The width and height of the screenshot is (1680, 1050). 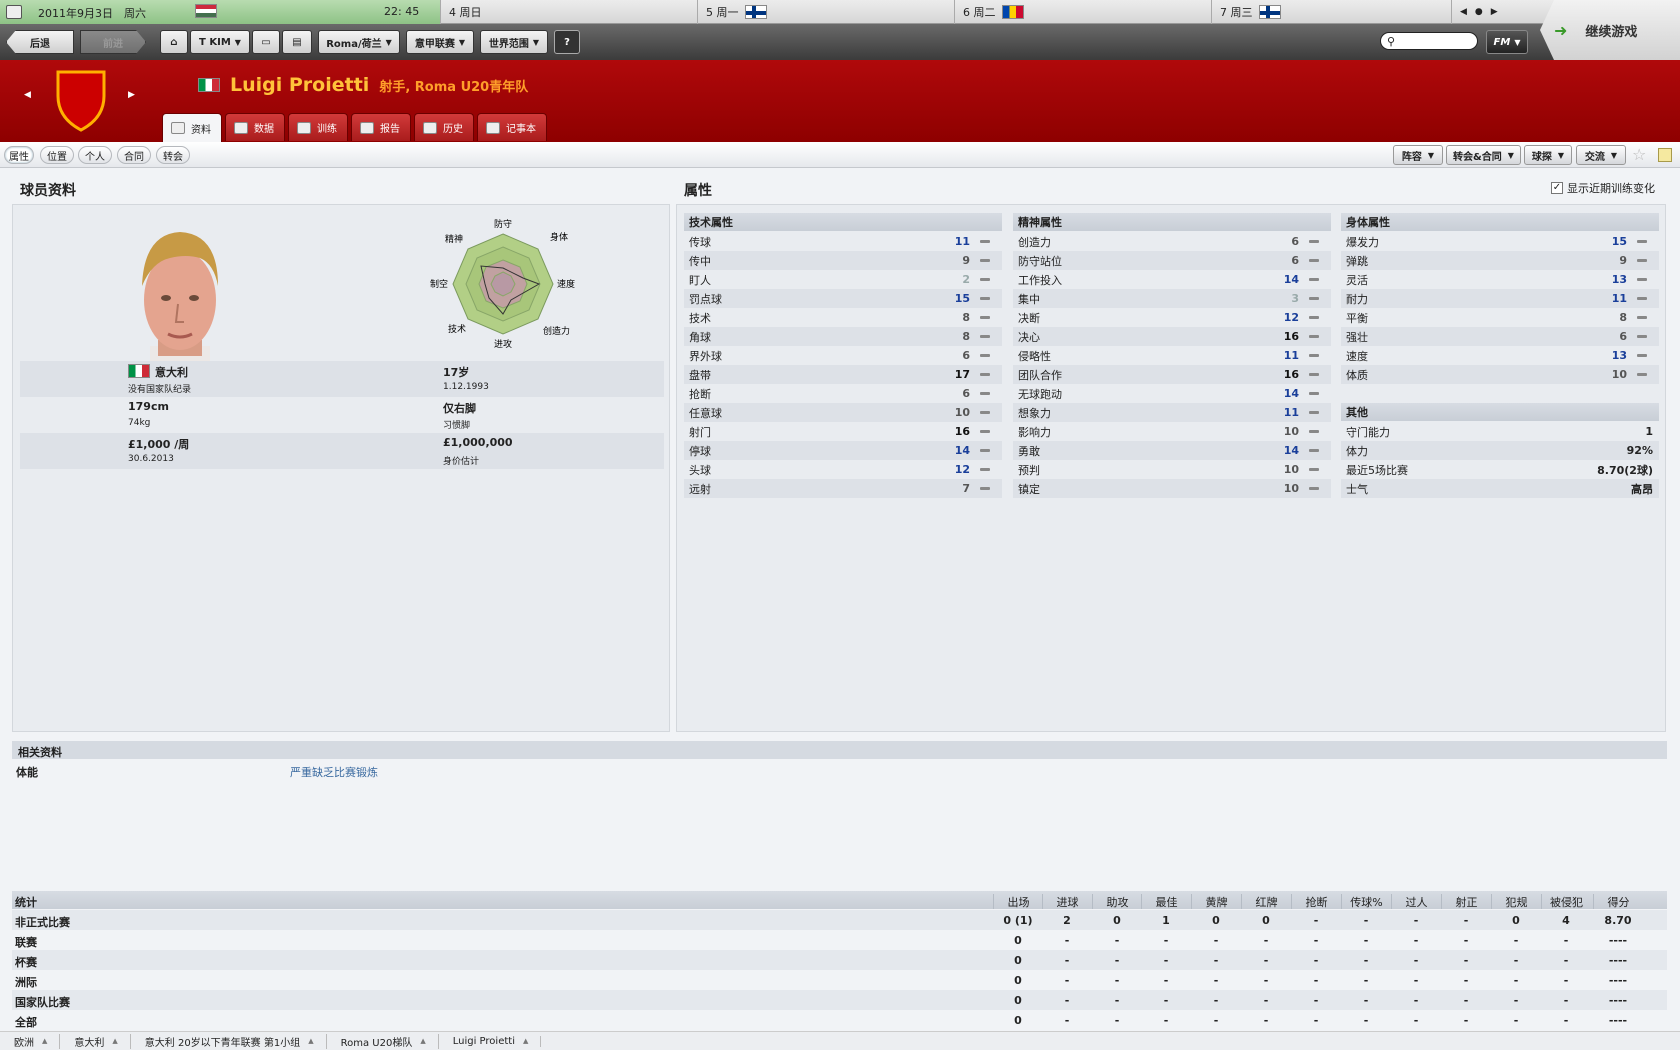 What do you see at coordinates (383, 1041) in the screenshot?
I see `breadcrumb-item: Roma U20梯队 ▲` at bounding box center [383, 1041].